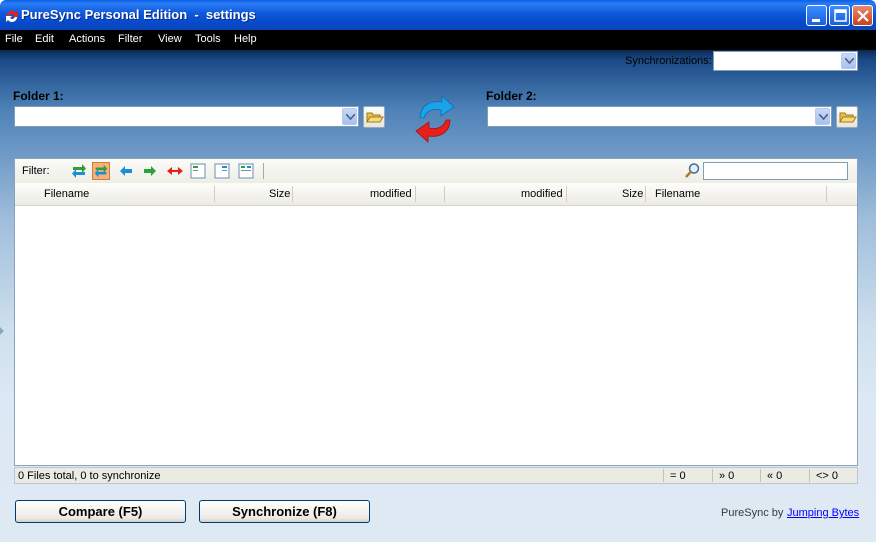  I want to click on filter-right-icon, so click(150, 171).